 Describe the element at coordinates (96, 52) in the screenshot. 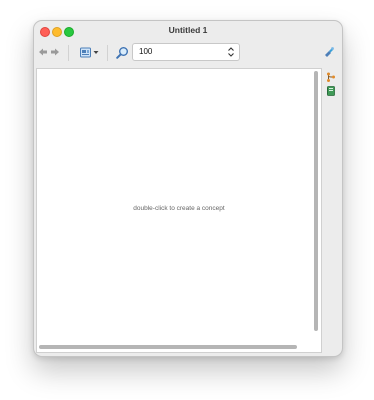

I see `chevron-down-icon` at that location.